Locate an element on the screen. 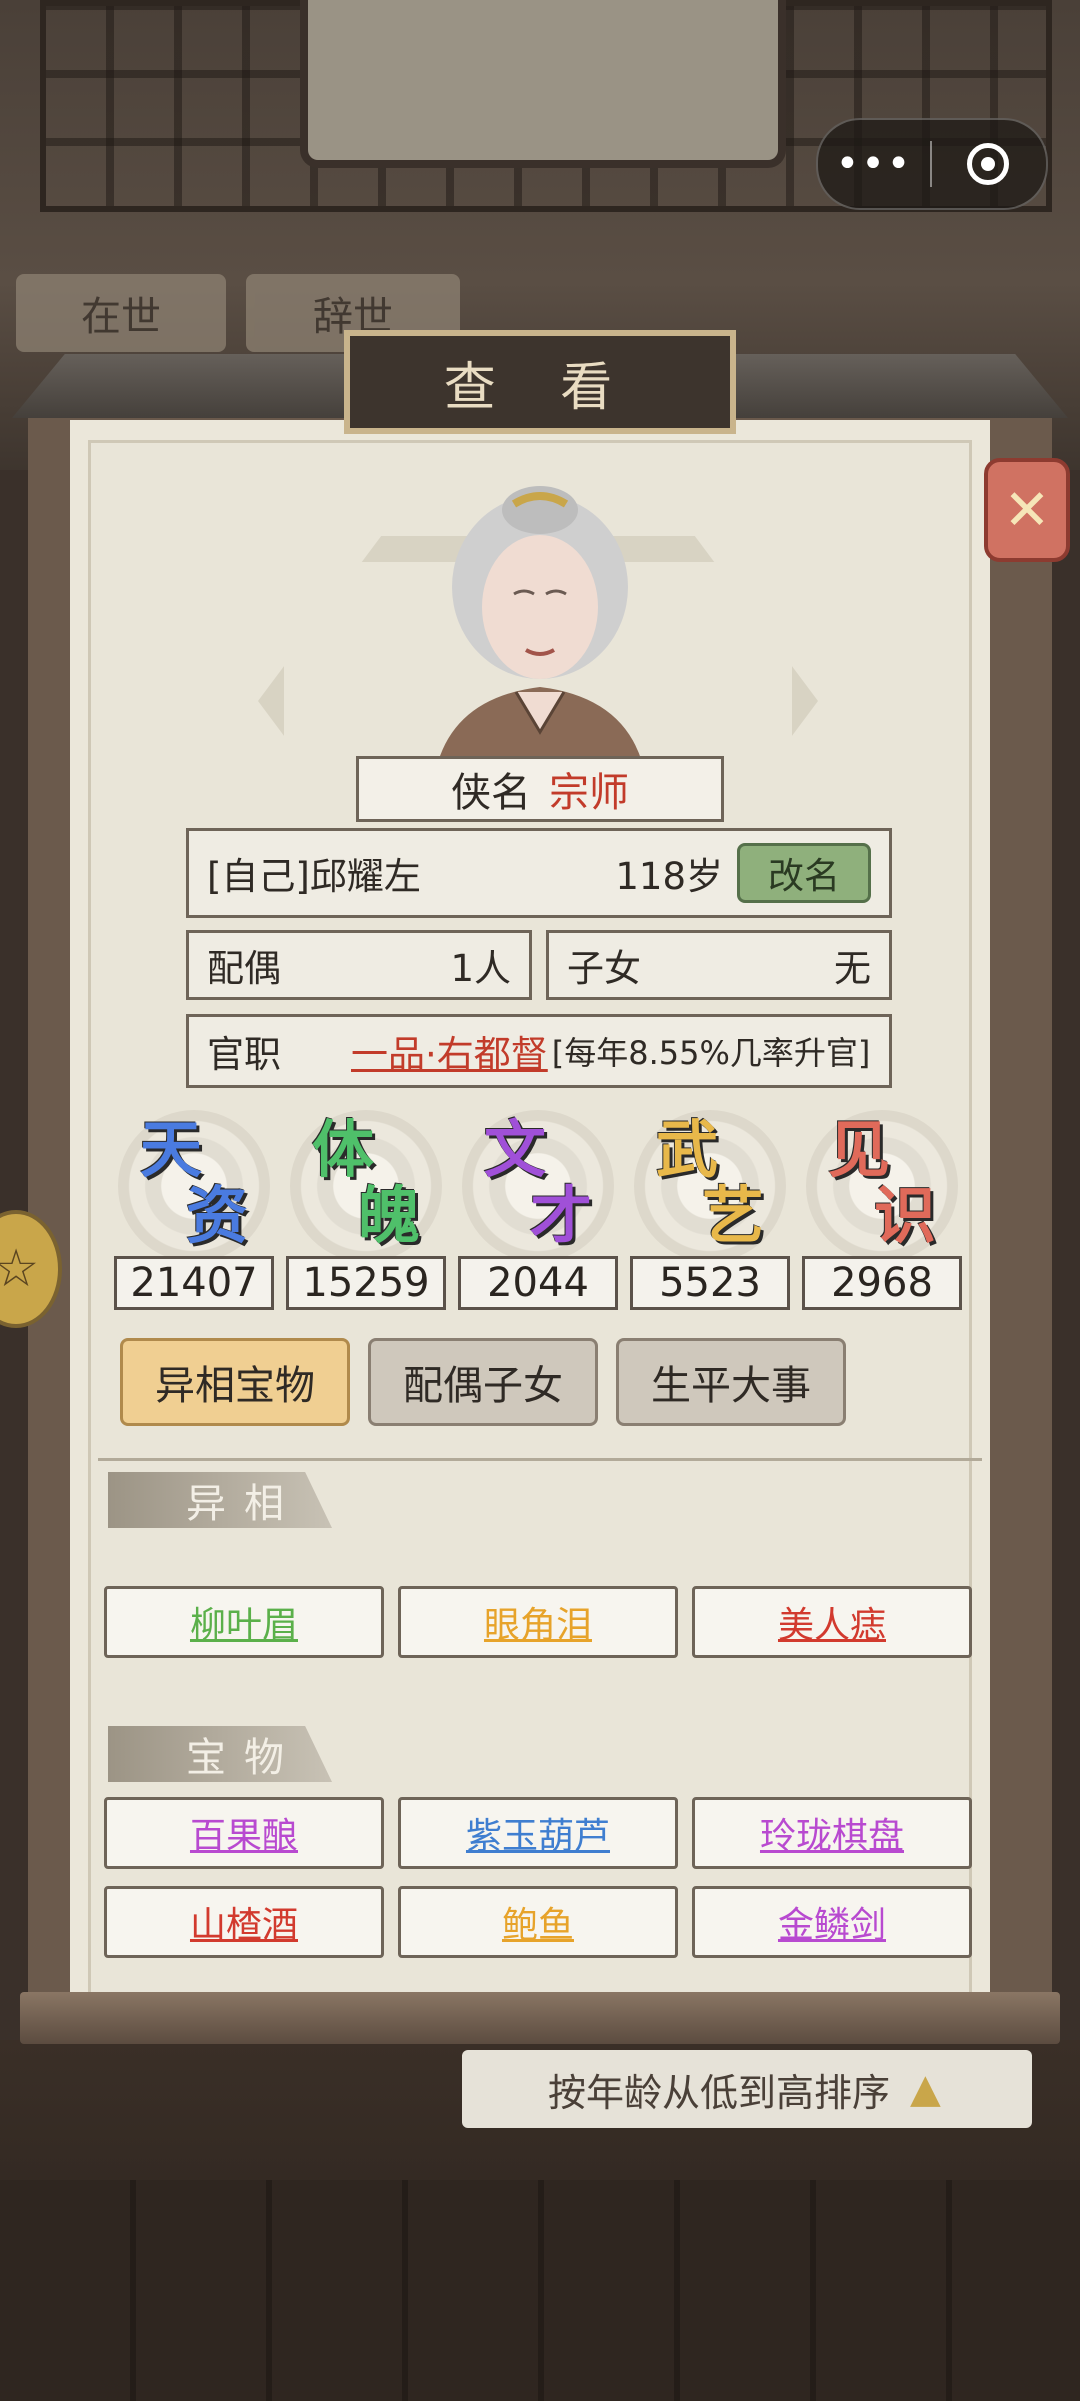 Image resolution: width=1080 pixels, height=2401 pixels. treasure-item: 百果酿 is located at coordinates (244, 1833).